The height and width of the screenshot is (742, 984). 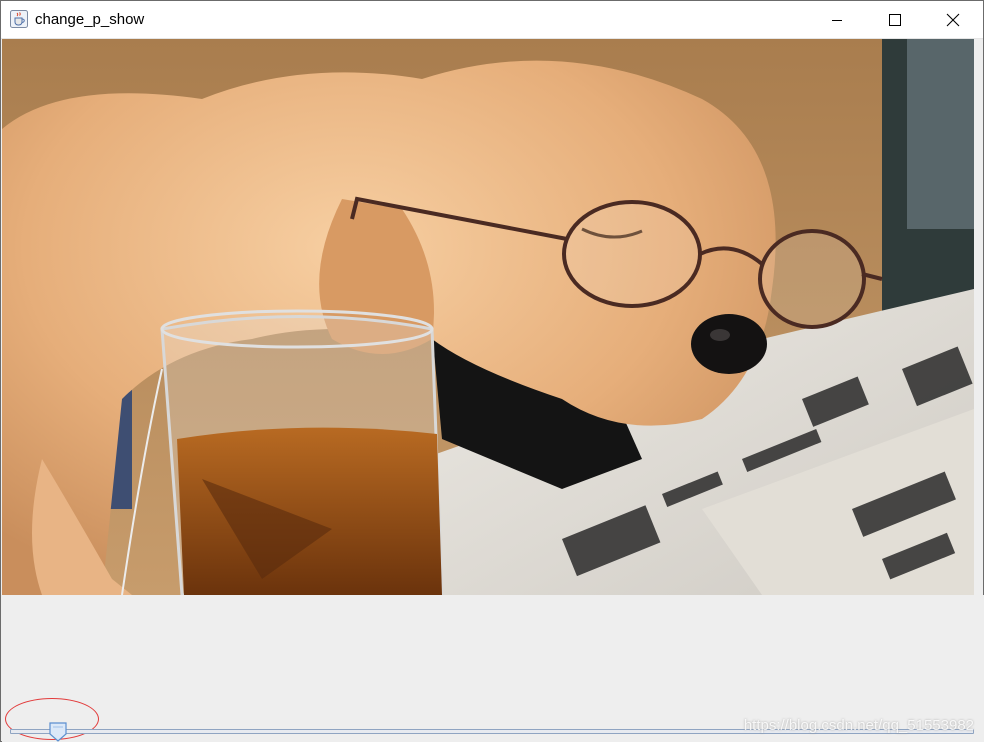 I want to click on window-title: change_p_show, so click(x=90, y=19).